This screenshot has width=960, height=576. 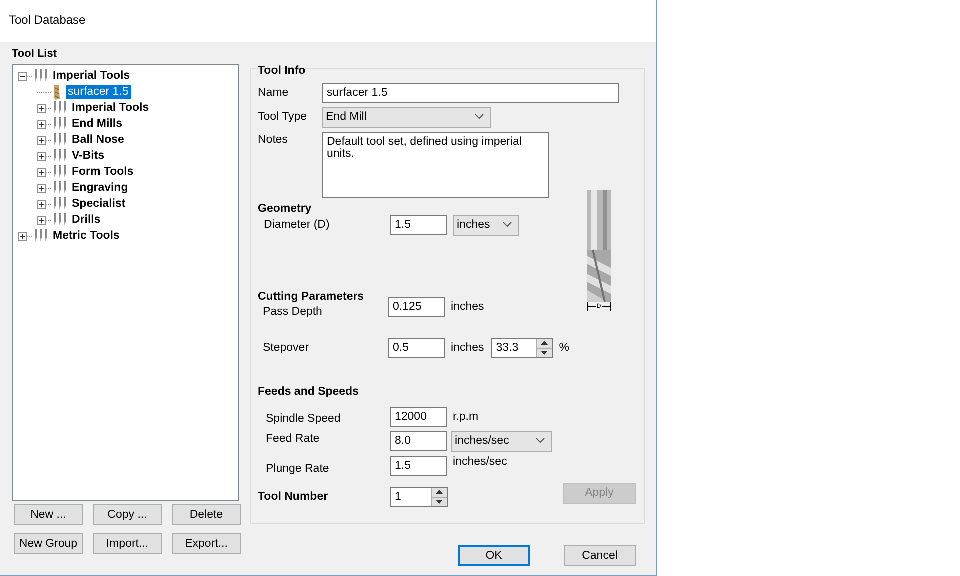 I want to click on tool-list-button: Delete, so click(x=206, y=514).